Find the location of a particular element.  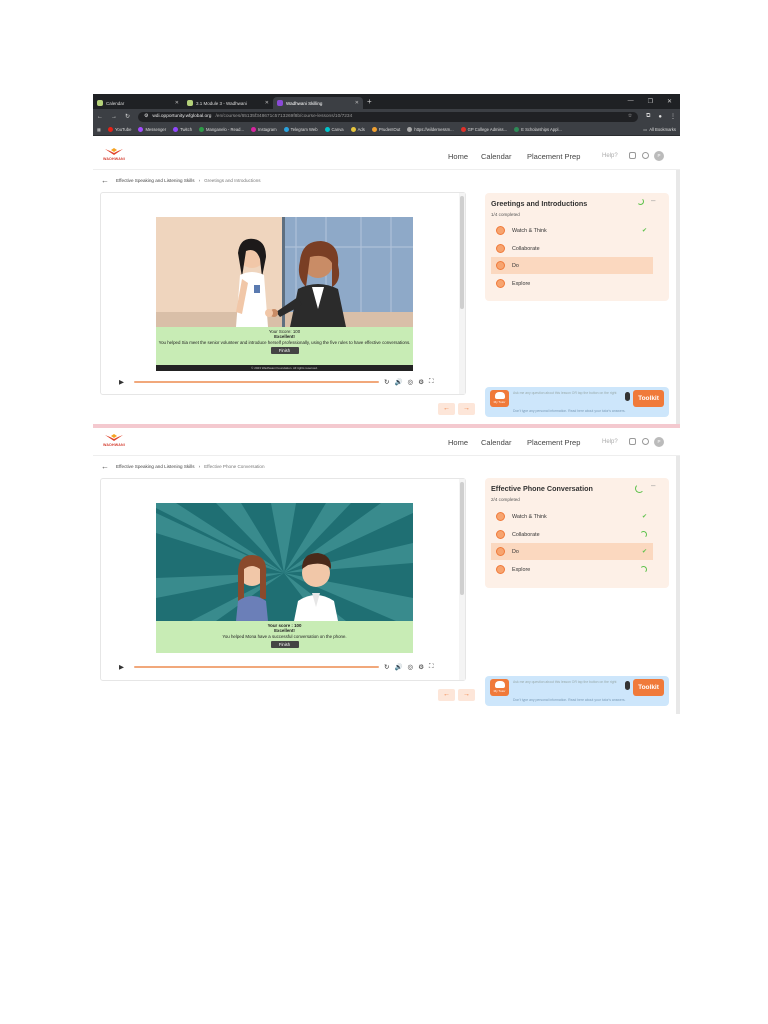

bookmark-ads: Ads is located at coordinates (357, 129).